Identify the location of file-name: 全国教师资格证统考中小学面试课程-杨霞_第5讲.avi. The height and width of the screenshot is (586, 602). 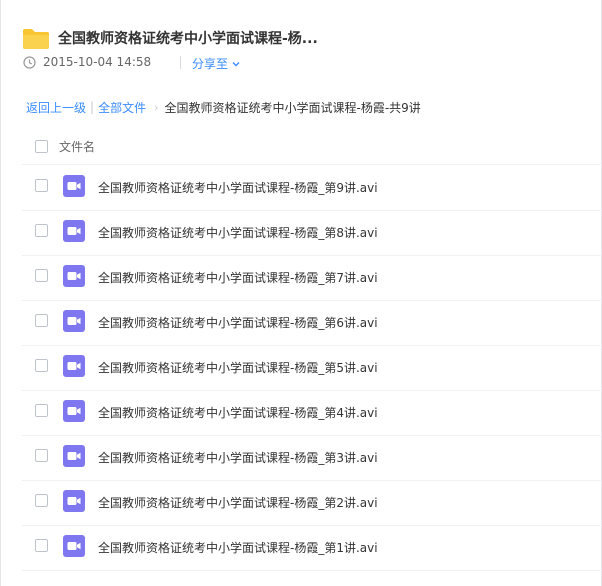
(238, 367).